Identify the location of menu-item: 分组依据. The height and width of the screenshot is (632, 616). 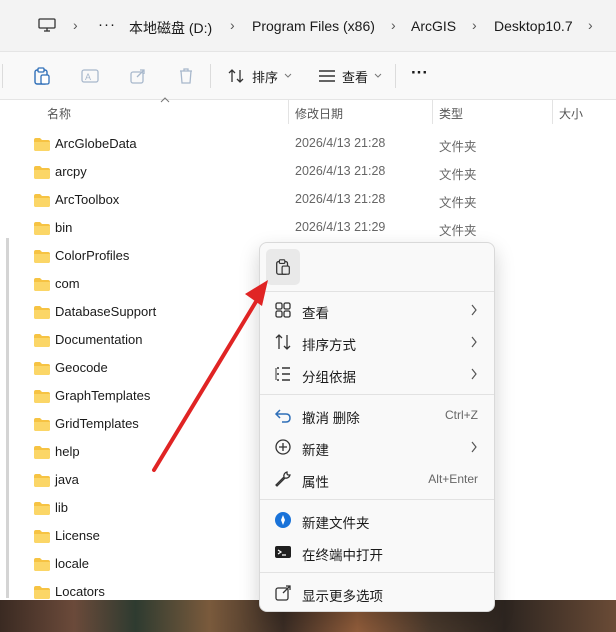
(378, 374).